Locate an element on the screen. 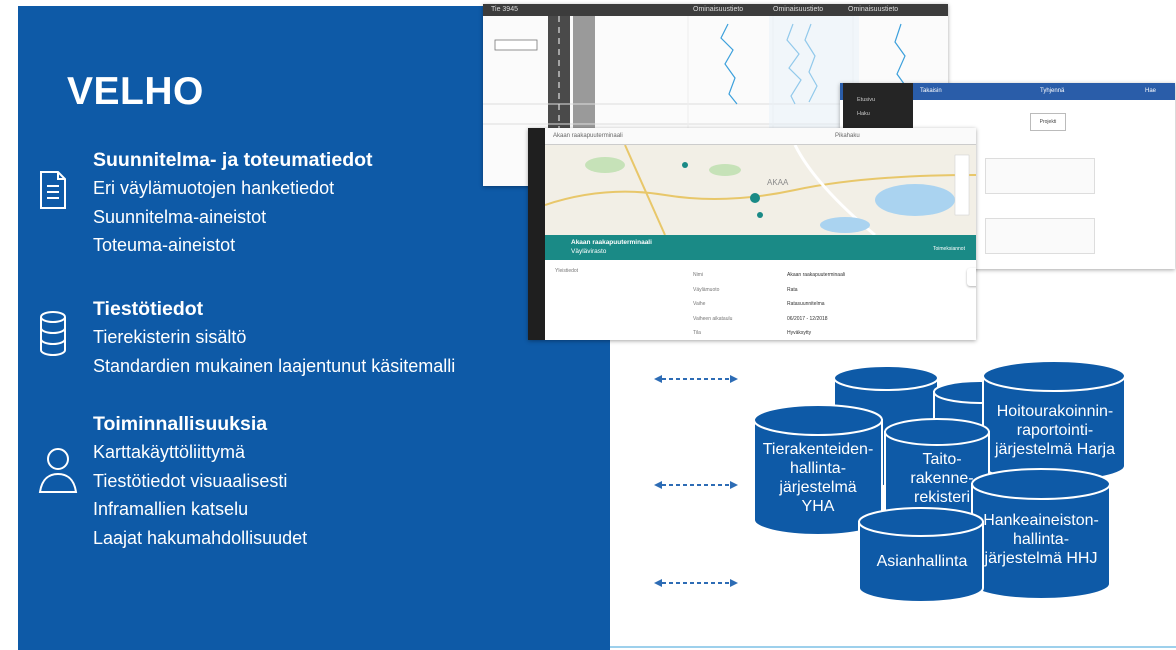 Image resolution: width=1176 pixels, height=650 pixels. system-label-hhj: Hankeaineiston-hallinta-järjestelmä HHJ is located at coordinates (1041, 539).